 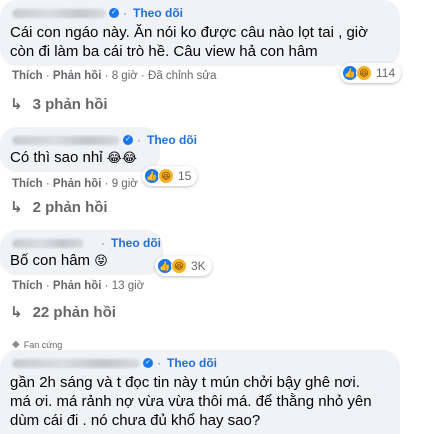 I want to click on reaction-summary: 👍 😆 3K, so click(x=183, y=266).